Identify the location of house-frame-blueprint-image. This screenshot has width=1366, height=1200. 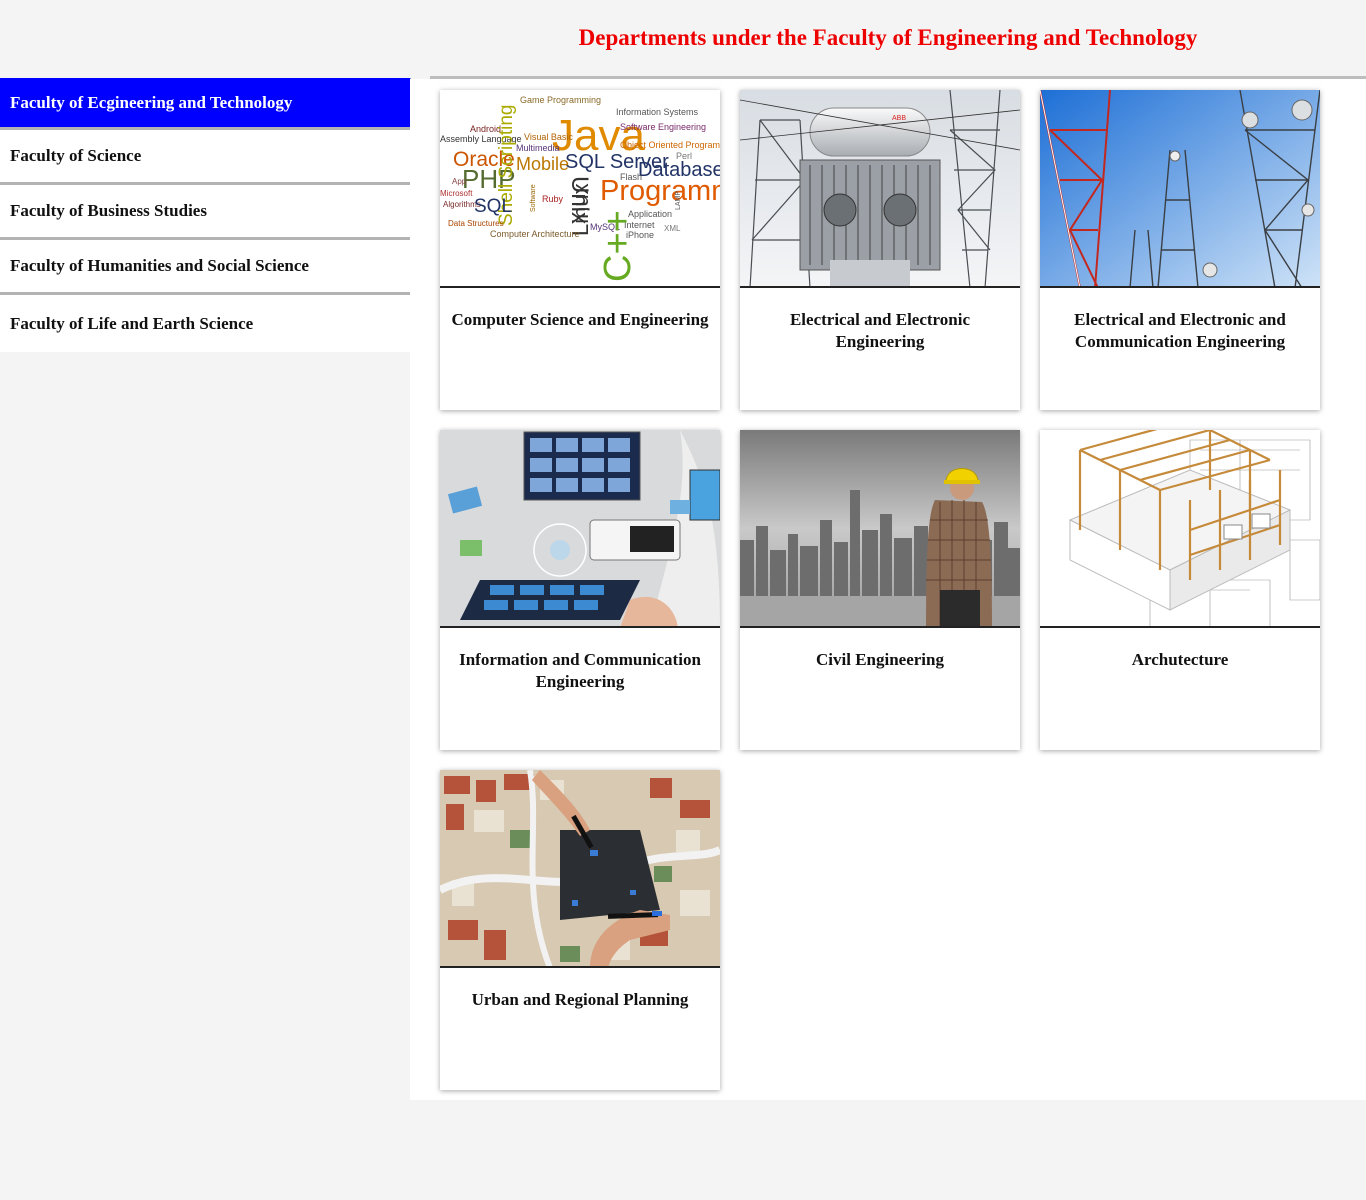
(1180, 529).